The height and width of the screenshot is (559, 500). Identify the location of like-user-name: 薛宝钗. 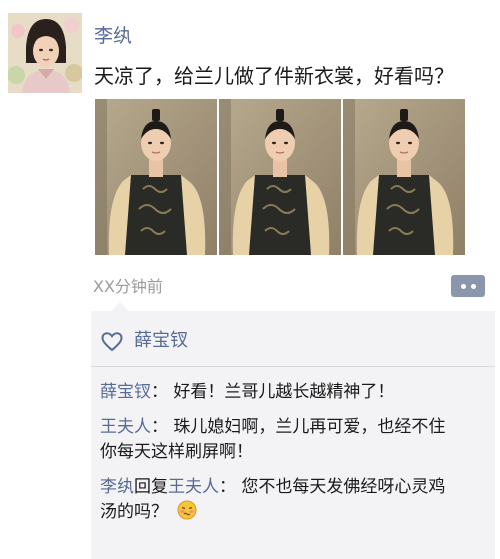
(161, 341).